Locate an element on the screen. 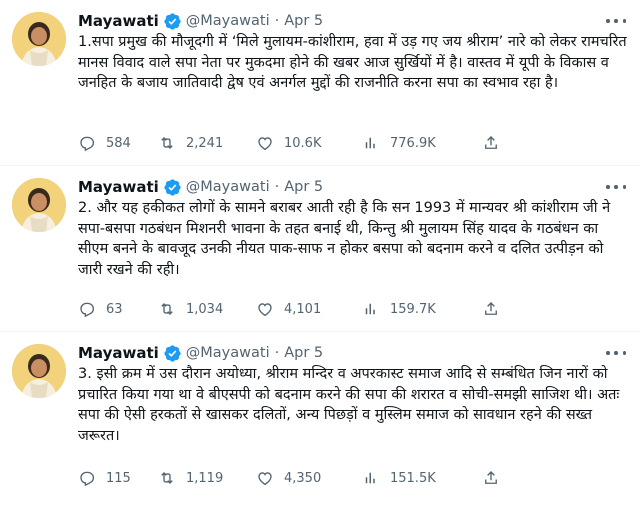 This screenshot has width=640, height=511. like-count: 10.6K is located at coordinates (303, 143).